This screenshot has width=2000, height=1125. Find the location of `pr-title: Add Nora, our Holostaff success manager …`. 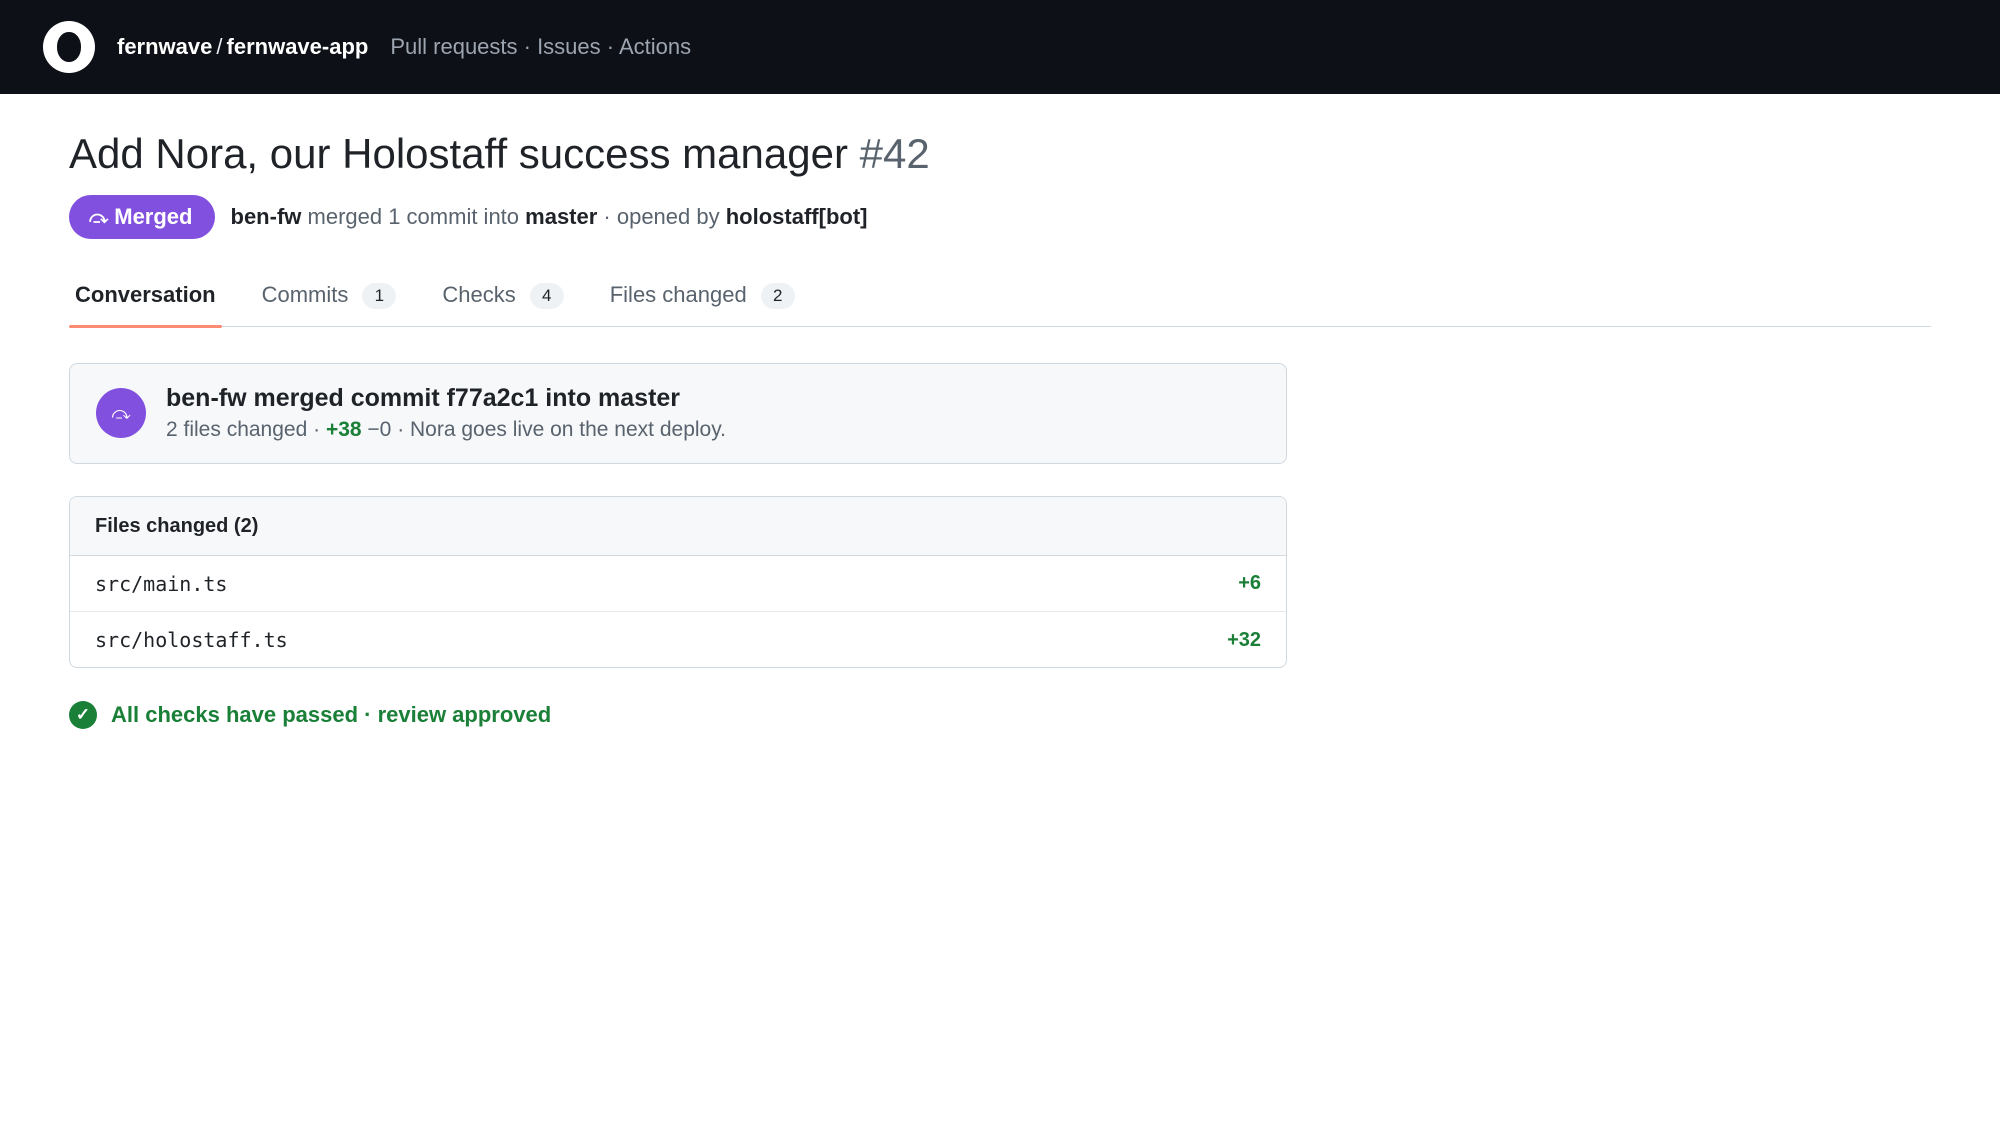

pr-title: Add Nora, our Holostaff success manager … is located at coordinates (499, 154).